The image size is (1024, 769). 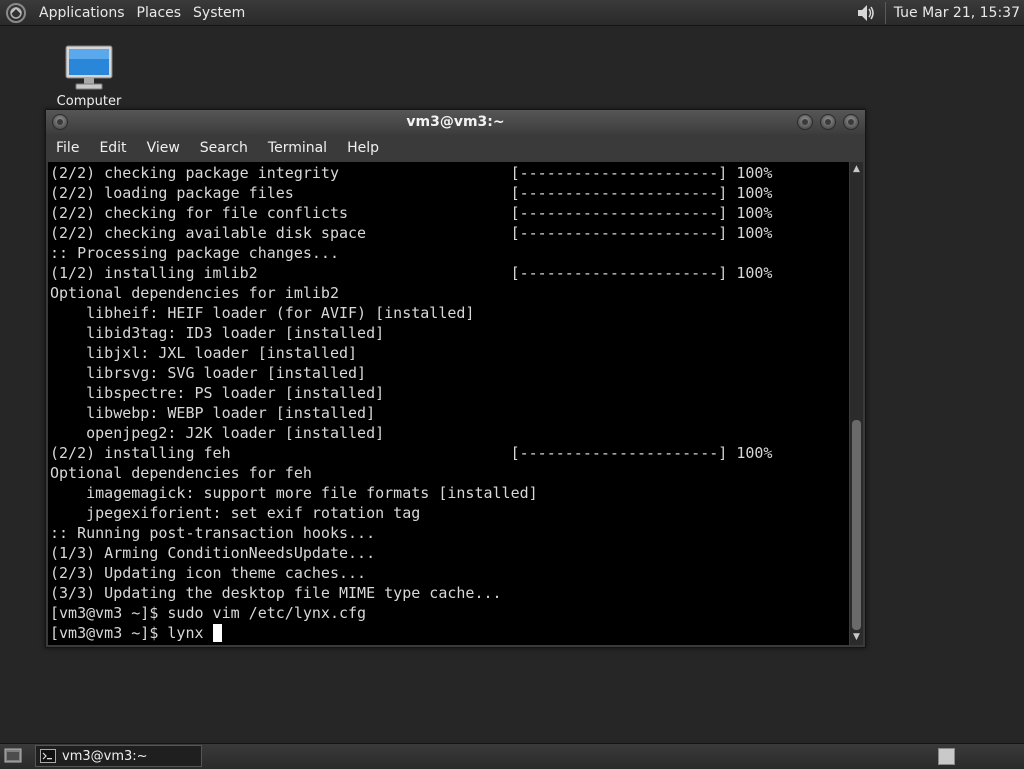 What do you see at coordinates (828, 122) in the screenshot?
I see `maximize-button` at bounding box center [828, 122].